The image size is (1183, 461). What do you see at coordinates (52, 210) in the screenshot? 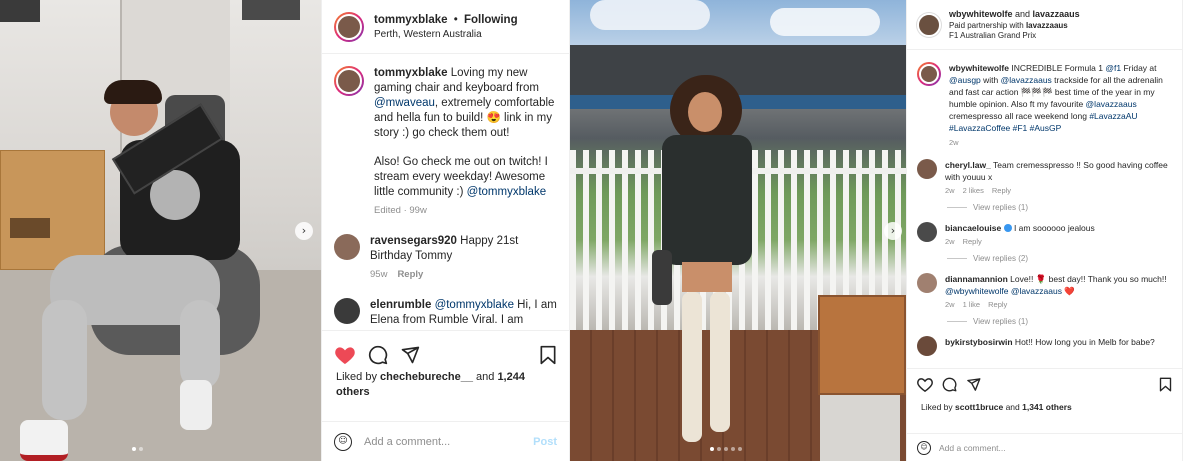
I see `cardboard-box` at bounding box center [52, 210].